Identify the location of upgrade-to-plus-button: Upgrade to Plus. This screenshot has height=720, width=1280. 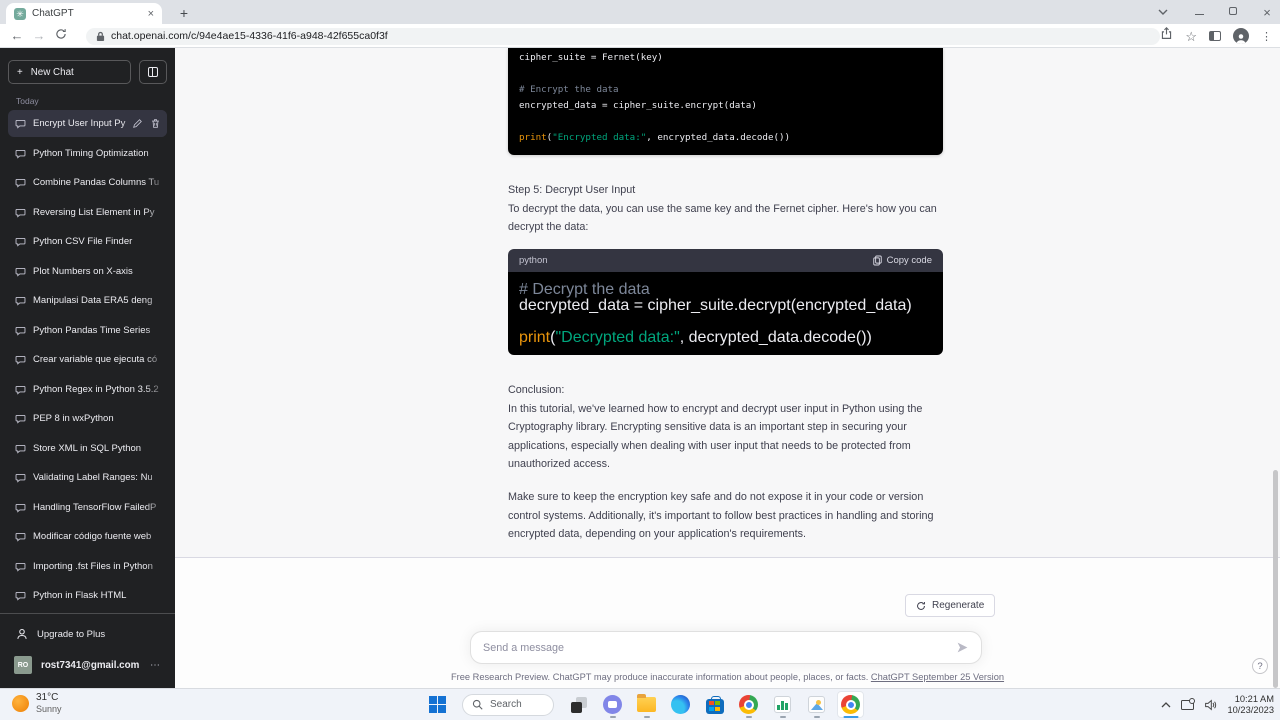
(87, 634).